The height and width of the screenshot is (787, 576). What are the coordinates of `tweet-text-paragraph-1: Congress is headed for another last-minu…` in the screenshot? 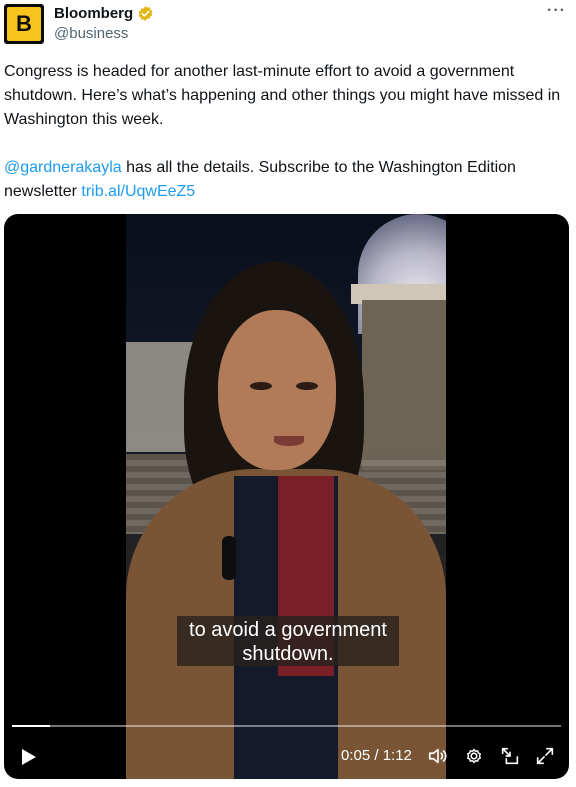 It's located at (284, 95).